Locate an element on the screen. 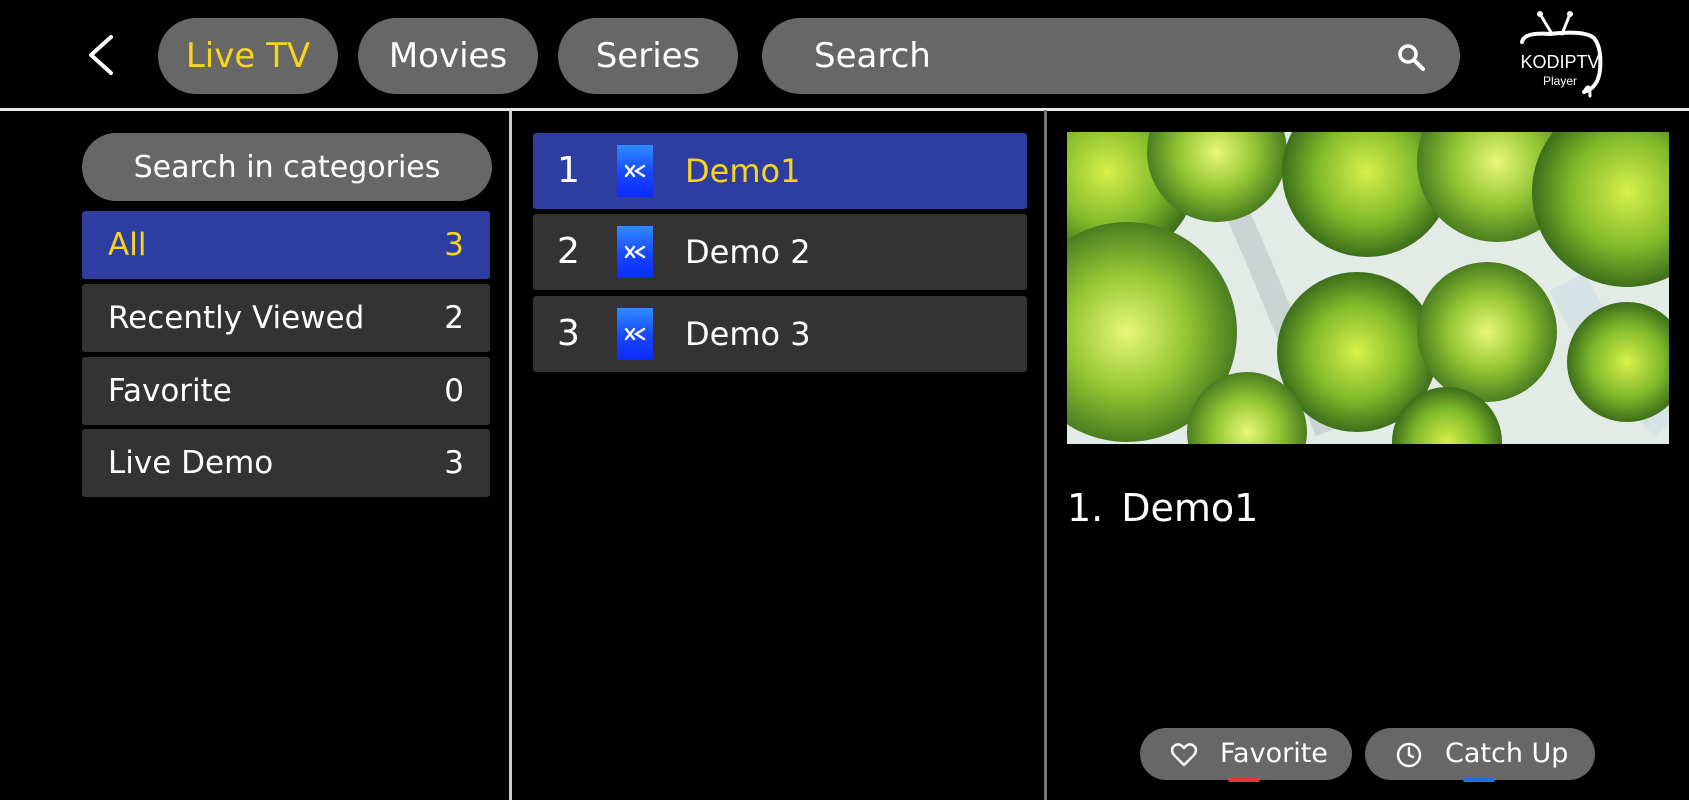 The height and width of the screenshot is (800, 1689). channel-row: 2 Demo 2 is located at coordinates (780, 252).